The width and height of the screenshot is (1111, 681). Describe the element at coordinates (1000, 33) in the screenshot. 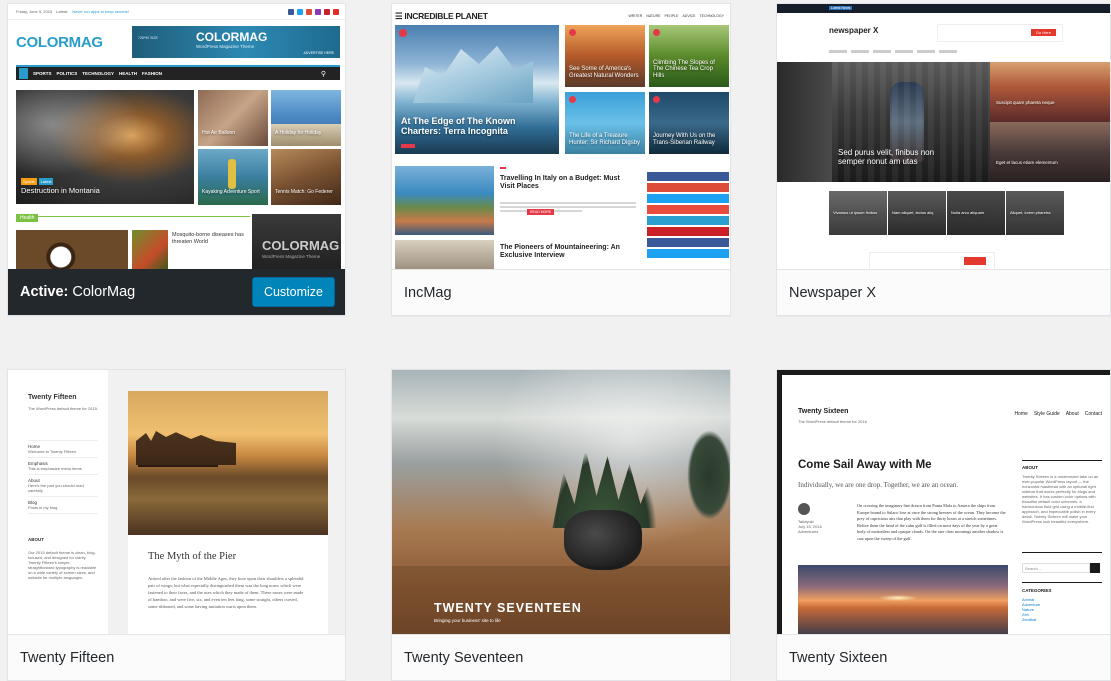

I see `preview-banner: Go Here` at that location.